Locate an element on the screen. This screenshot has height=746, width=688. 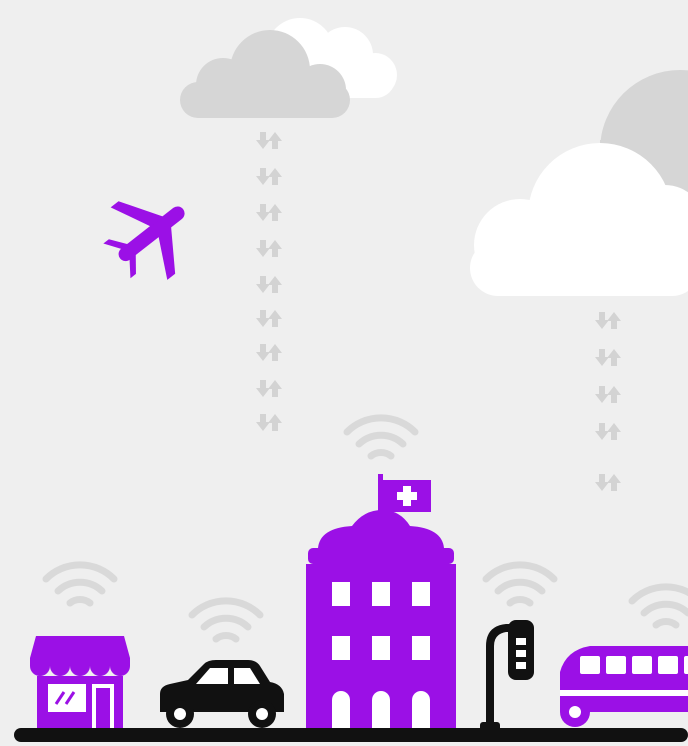
ground-line is located at coordinates (351, 735).